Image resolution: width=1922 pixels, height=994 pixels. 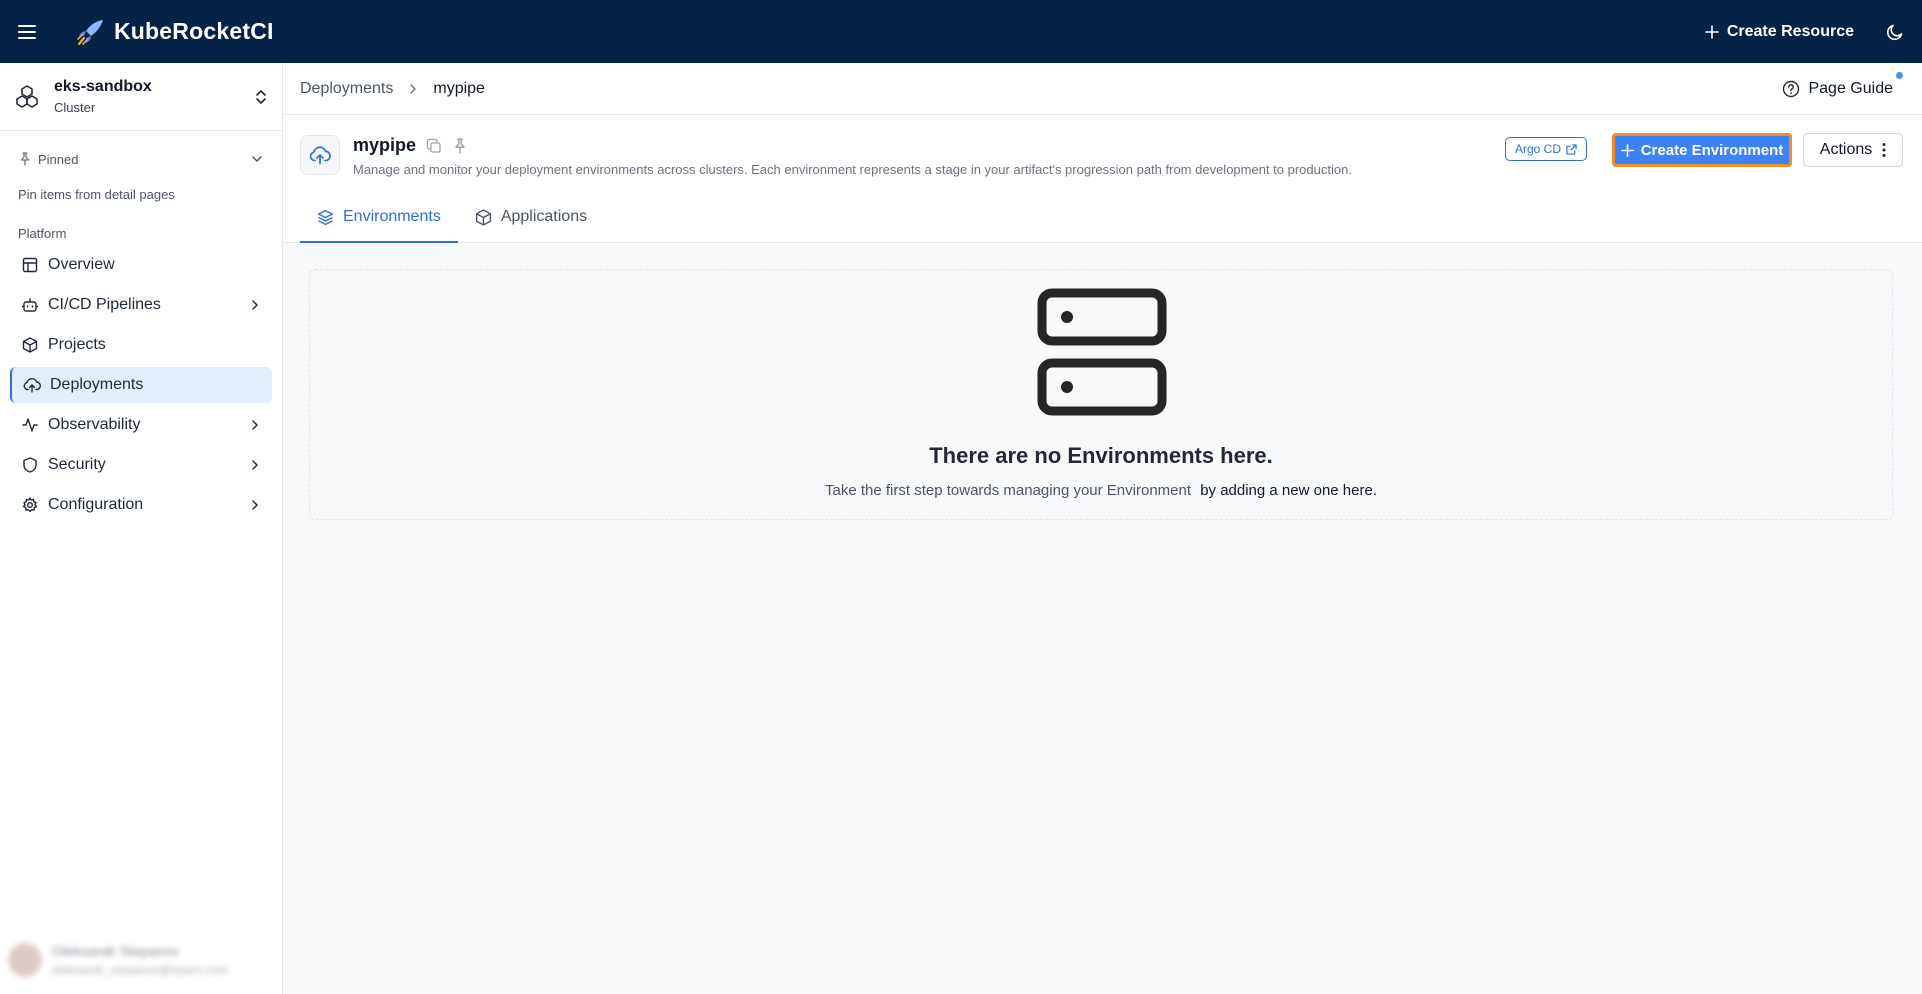 What do you see at coordinates (459, 88) in the screenshot?
I see `breadcrumb-current: mypipe` at bounding box center [459, 88].